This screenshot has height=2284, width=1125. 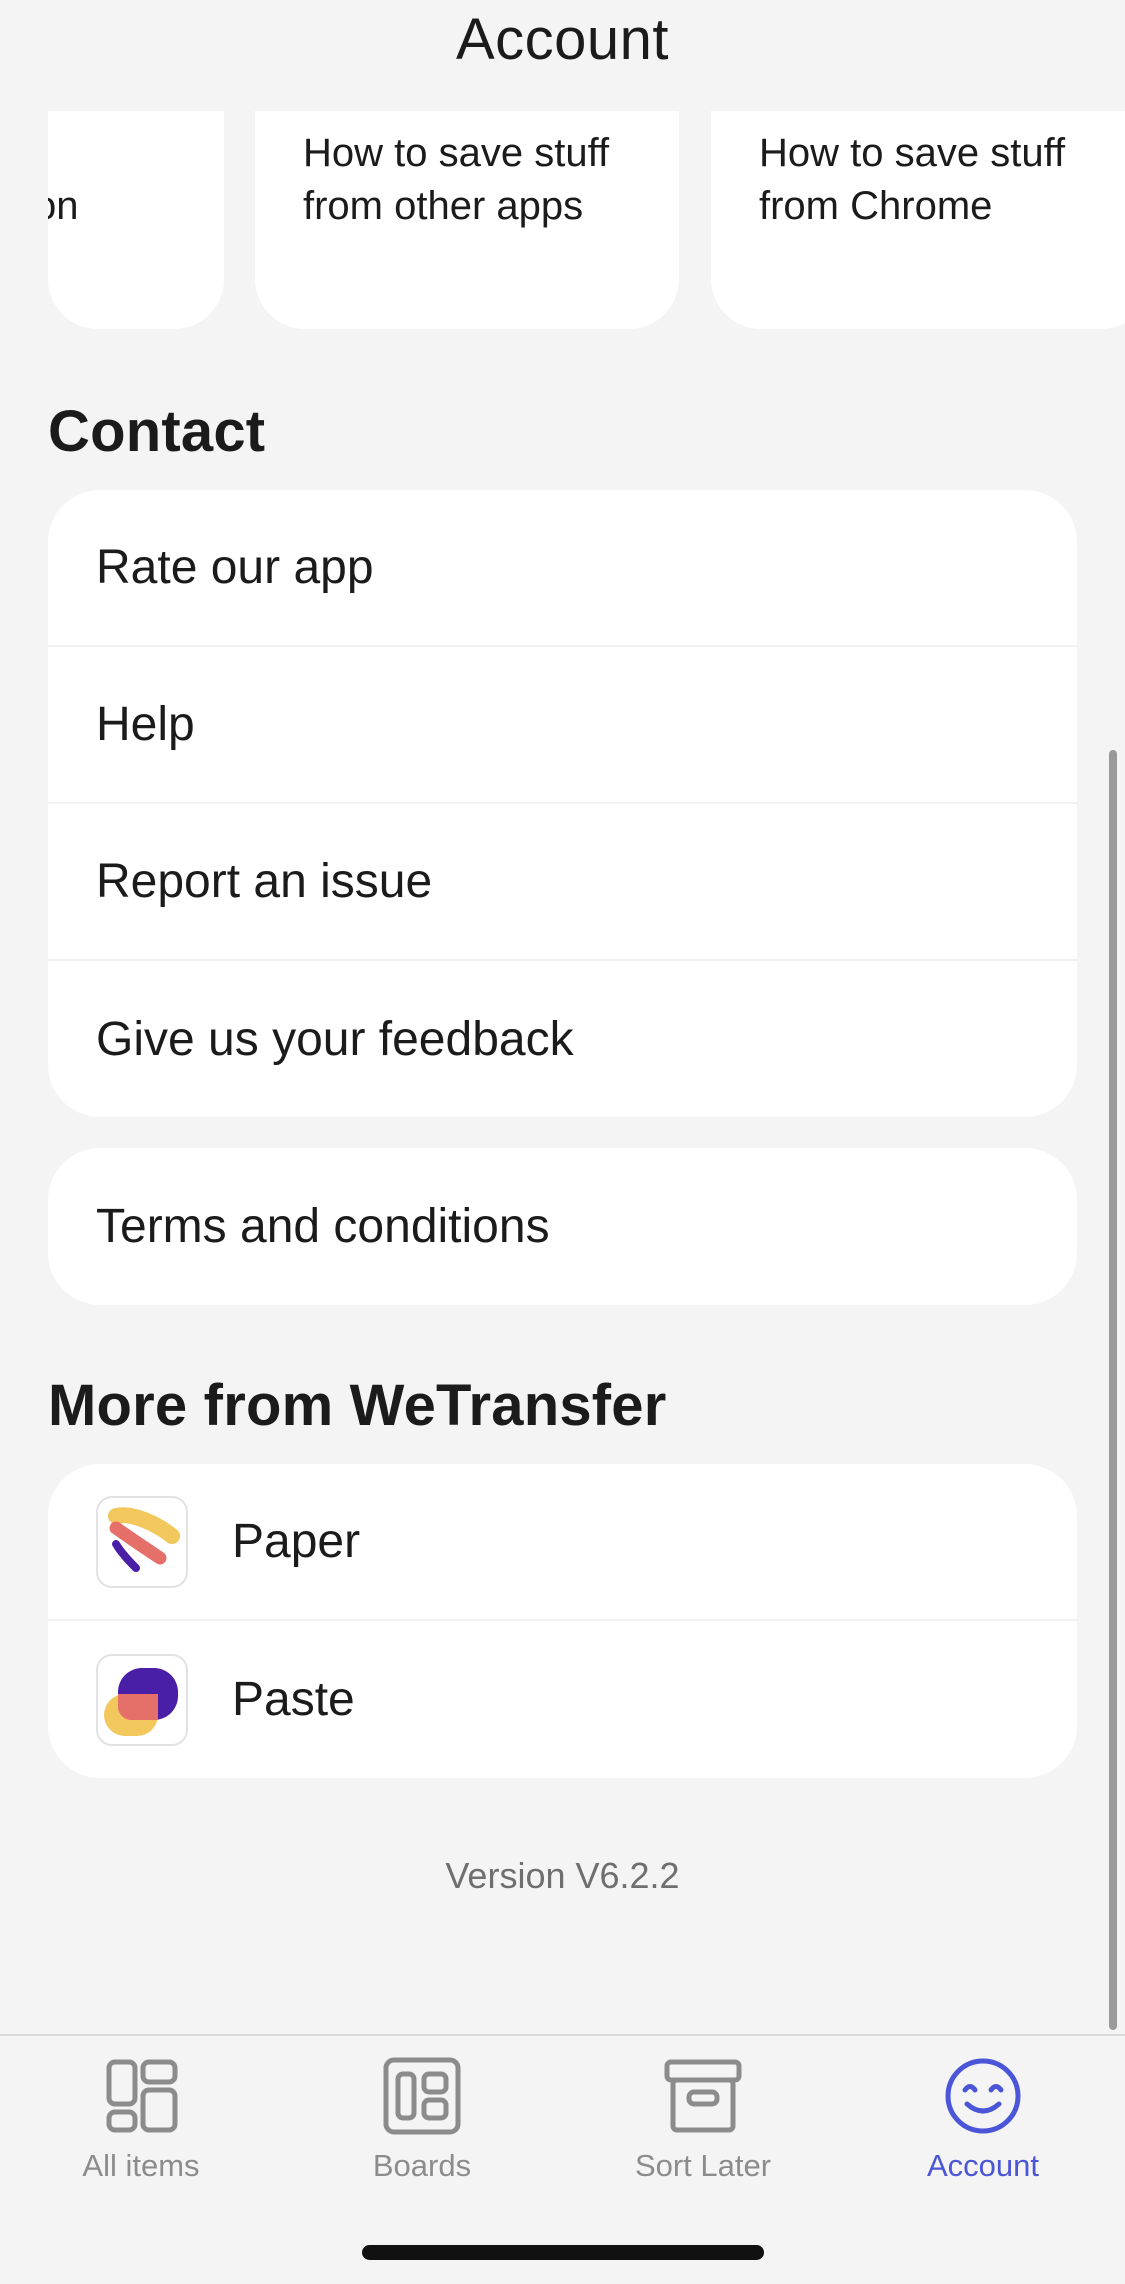 What do you see at coordinates (562, 725) in the screenshot?
I see `help-item: Help` at bounding box center [562, 725].